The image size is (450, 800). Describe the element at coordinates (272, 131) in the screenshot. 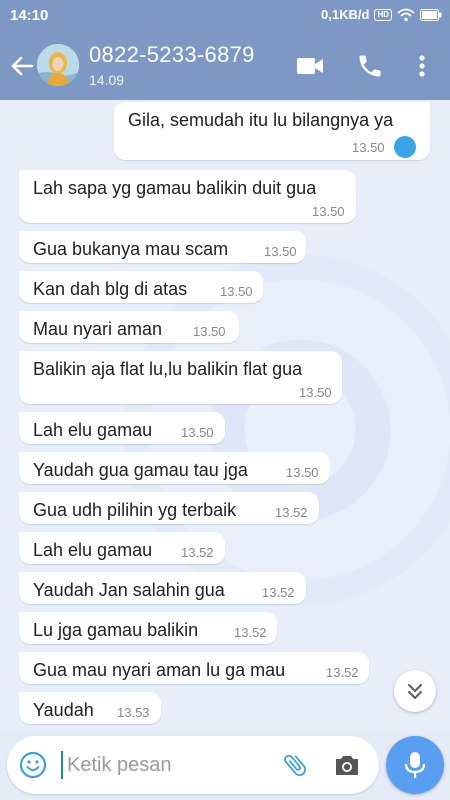

I see `message-bubble-outgoing: Gila, semudah itu lu bilangnya ya 13.50` at that location.